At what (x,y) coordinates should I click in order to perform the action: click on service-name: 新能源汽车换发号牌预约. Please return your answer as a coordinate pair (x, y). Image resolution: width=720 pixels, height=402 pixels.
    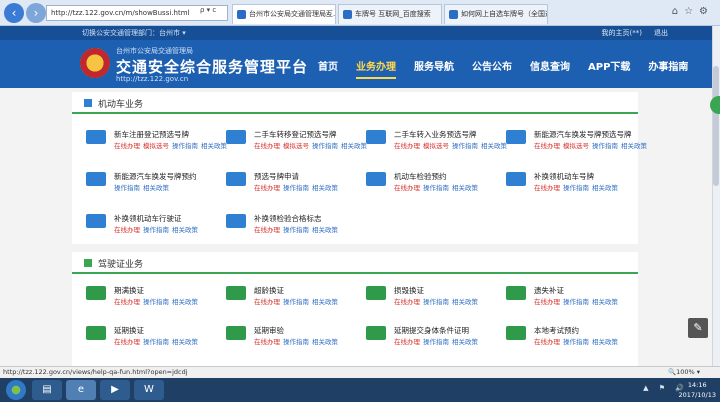
    Looking at the image, I should click on (155, 176).